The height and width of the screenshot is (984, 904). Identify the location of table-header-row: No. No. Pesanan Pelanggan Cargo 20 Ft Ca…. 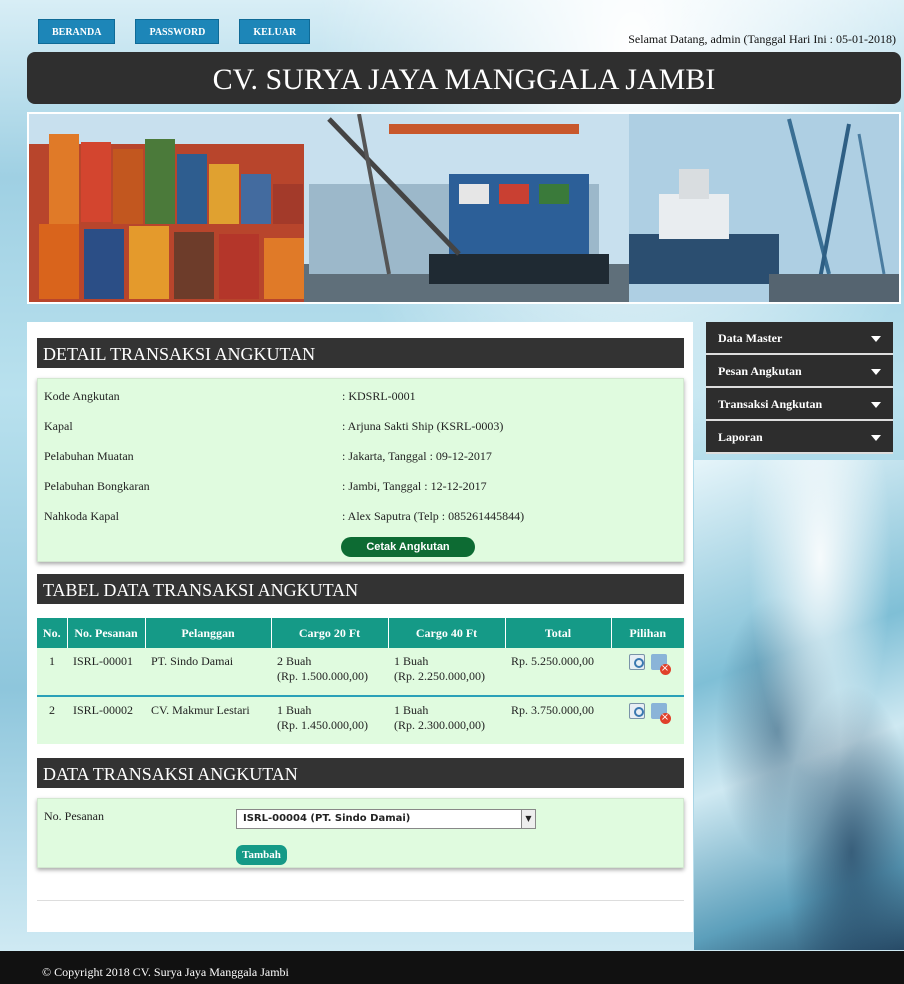
(360, 633).